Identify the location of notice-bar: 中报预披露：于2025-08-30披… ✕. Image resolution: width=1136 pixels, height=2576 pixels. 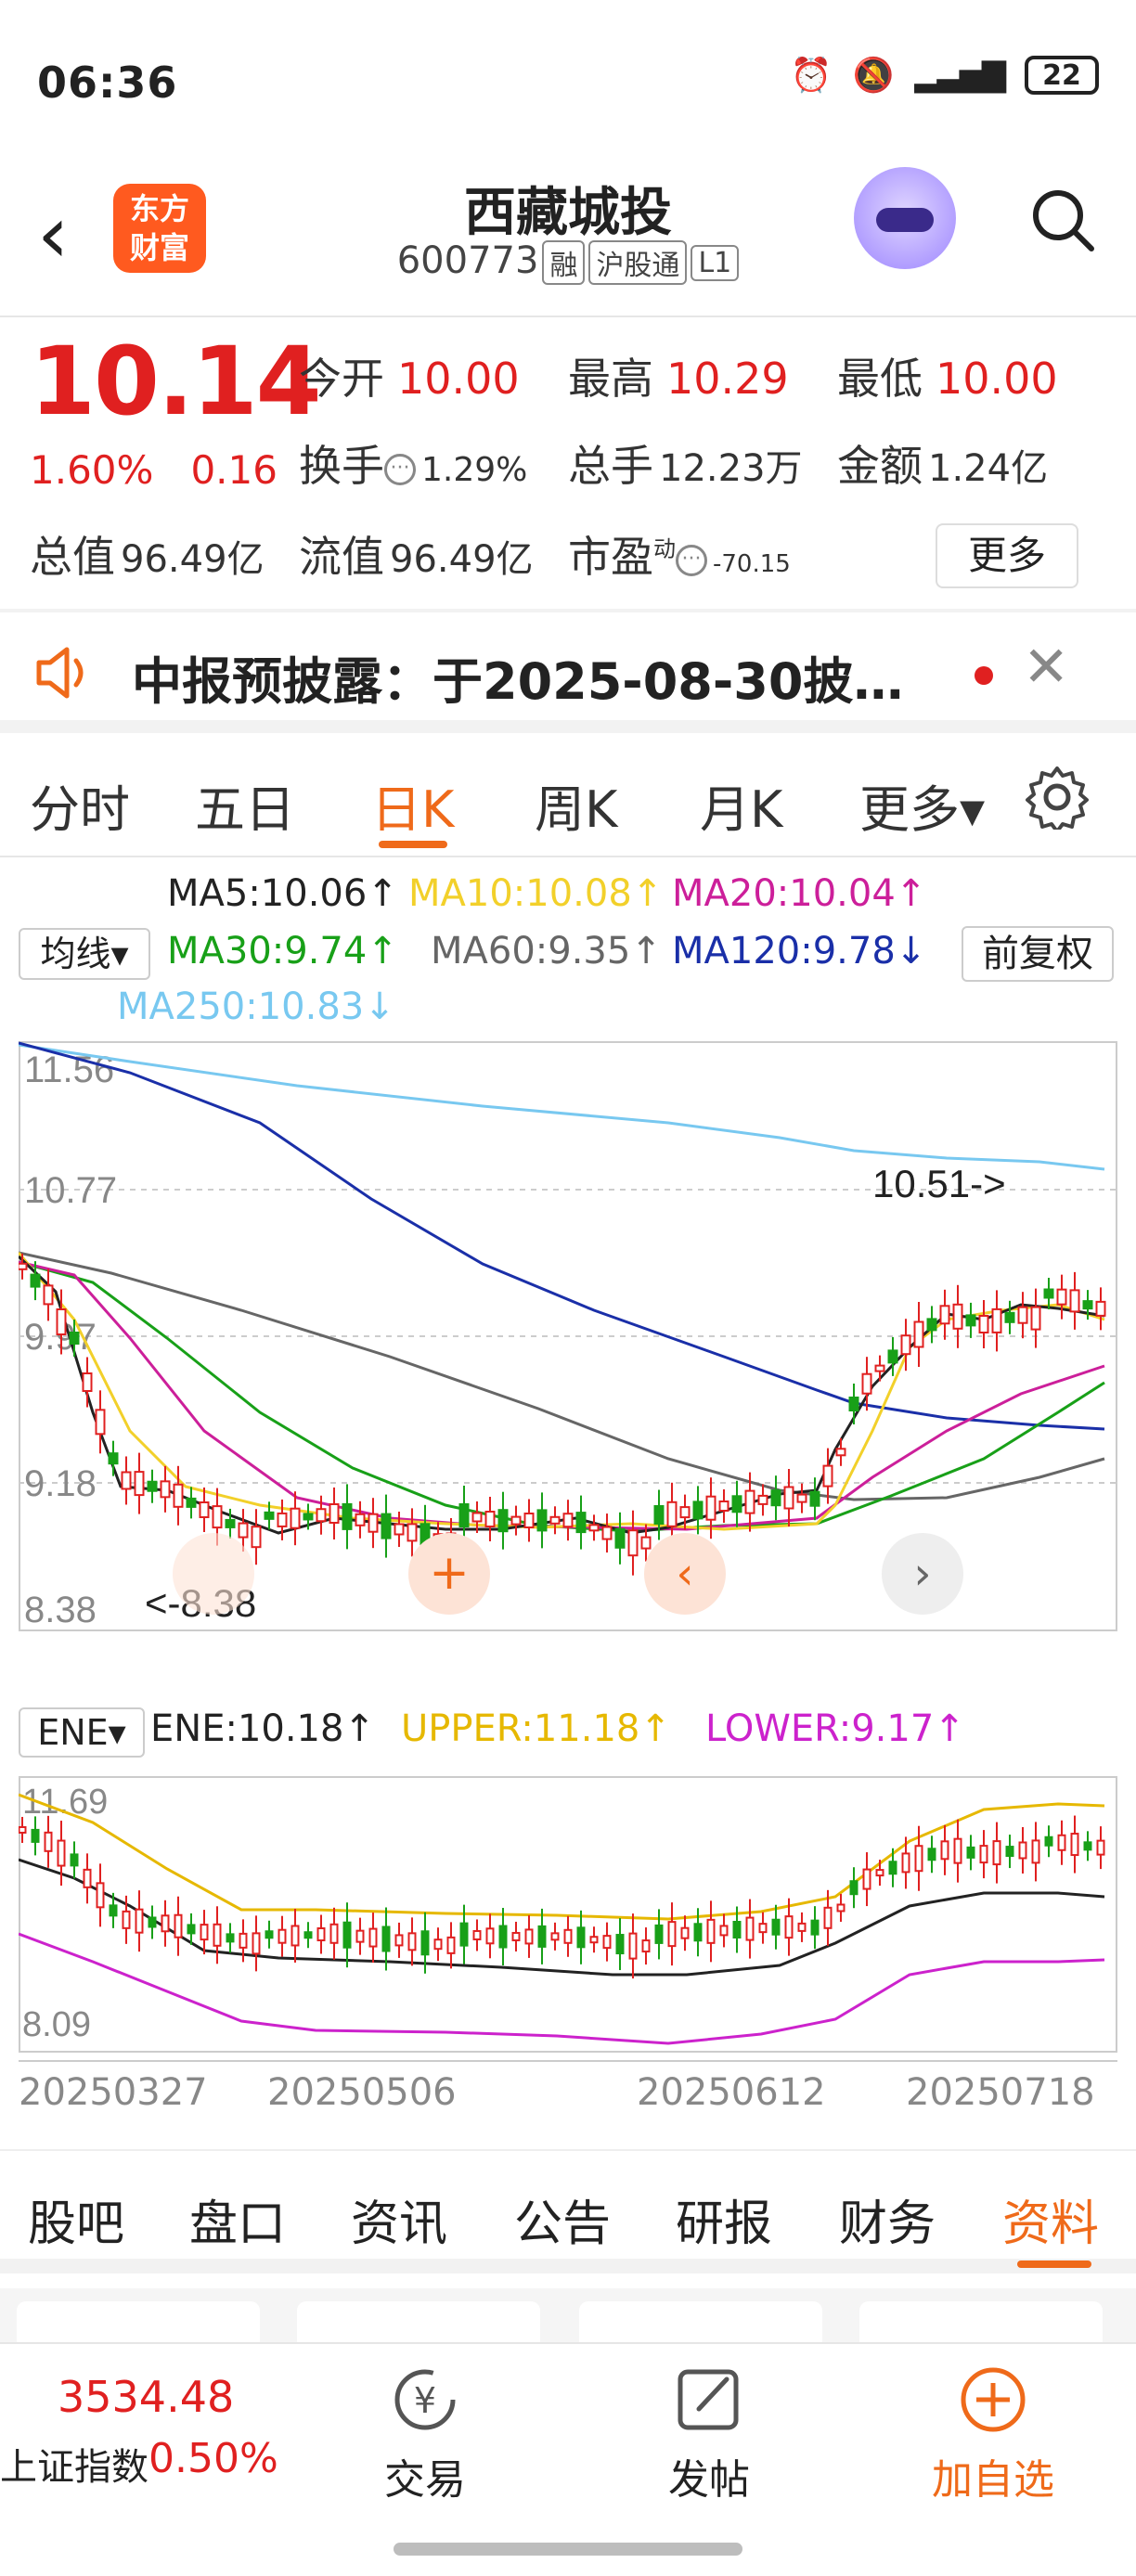
(568, 672).